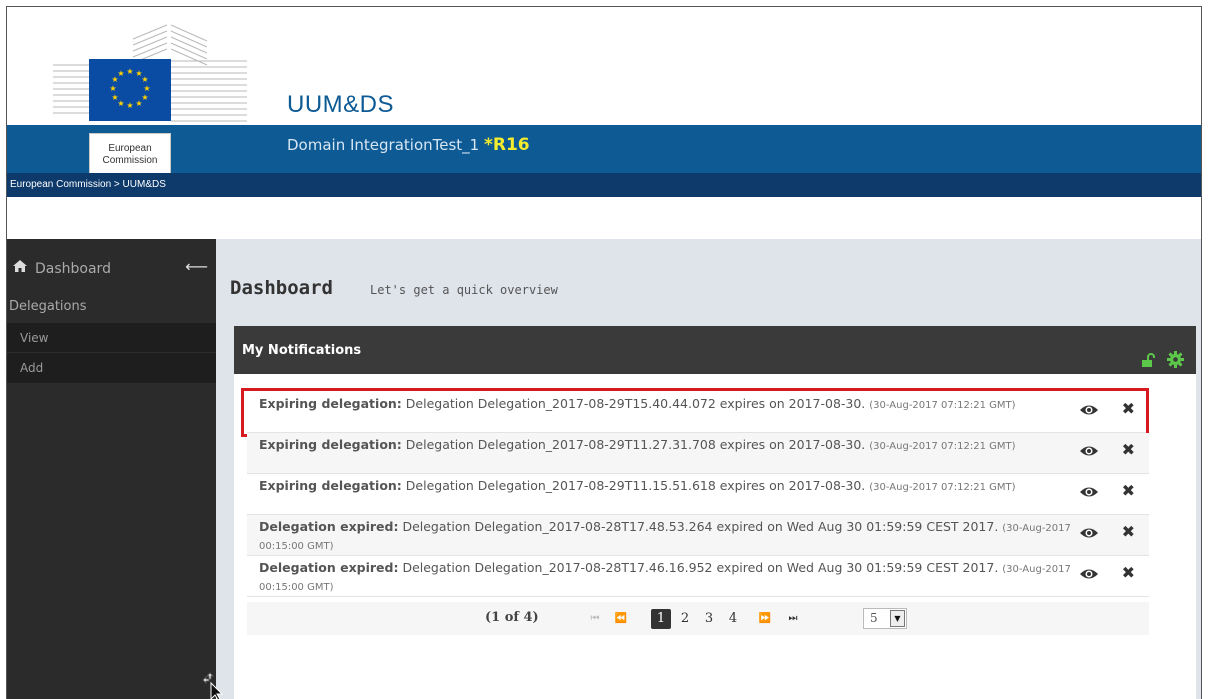 This screenshot has width=1208, height=699. I want to click on page-button-1: 1, so click(661, 619).